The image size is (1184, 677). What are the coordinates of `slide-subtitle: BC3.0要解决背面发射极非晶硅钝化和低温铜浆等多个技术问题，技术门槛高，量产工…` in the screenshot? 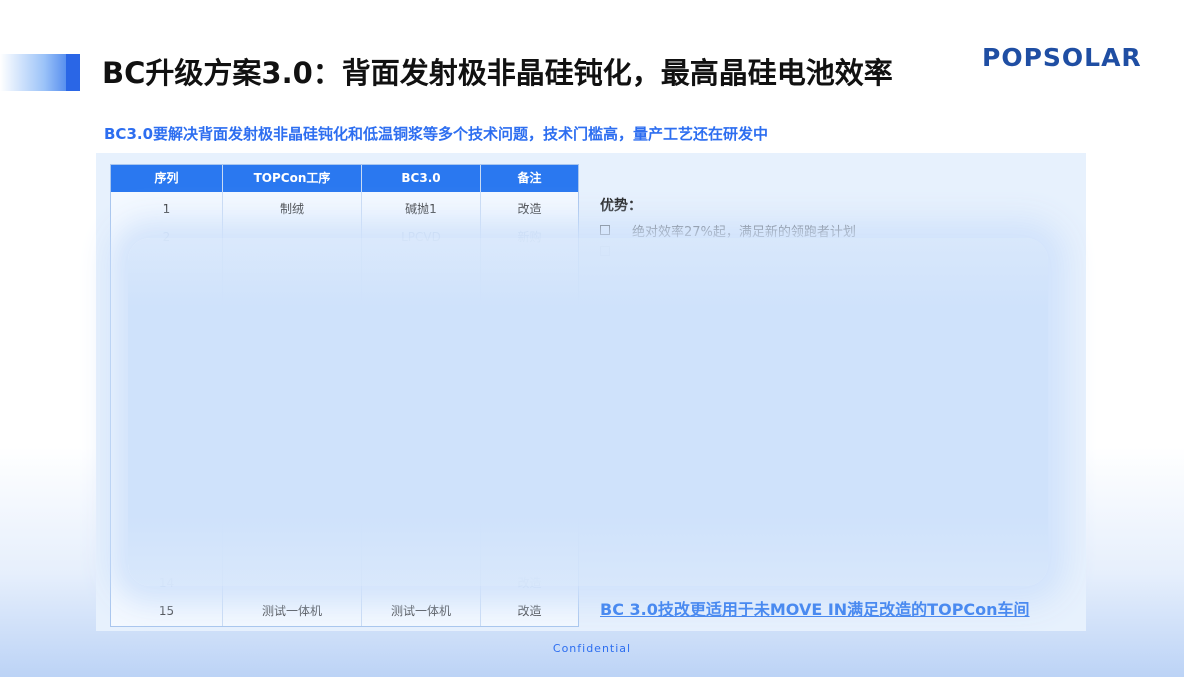 It's located at (436, 134).